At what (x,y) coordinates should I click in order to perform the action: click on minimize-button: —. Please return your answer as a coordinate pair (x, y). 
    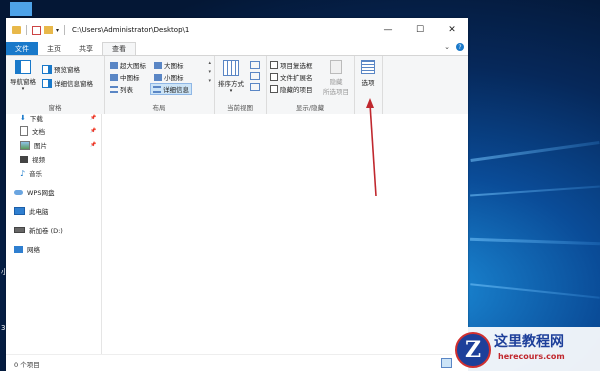
    Looking at the image, I should click on (388, 30).